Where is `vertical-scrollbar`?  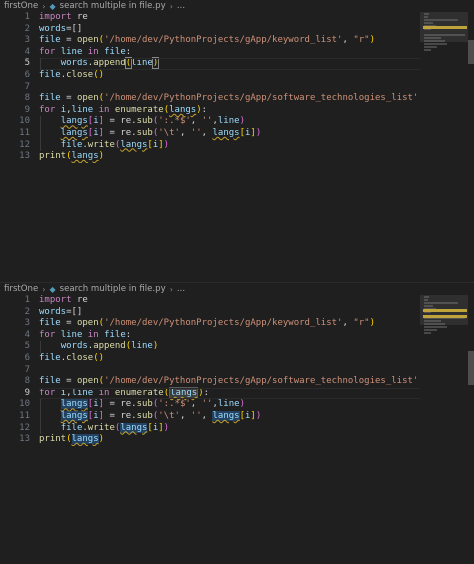
vertical-scrollbar is located at coordinates (471, 429).